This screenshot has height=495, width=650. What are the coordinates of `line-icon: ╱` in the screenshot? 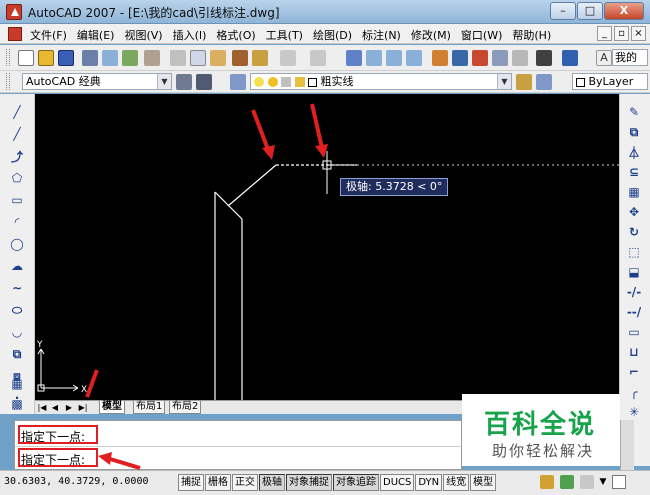 It's located at (17, 112).